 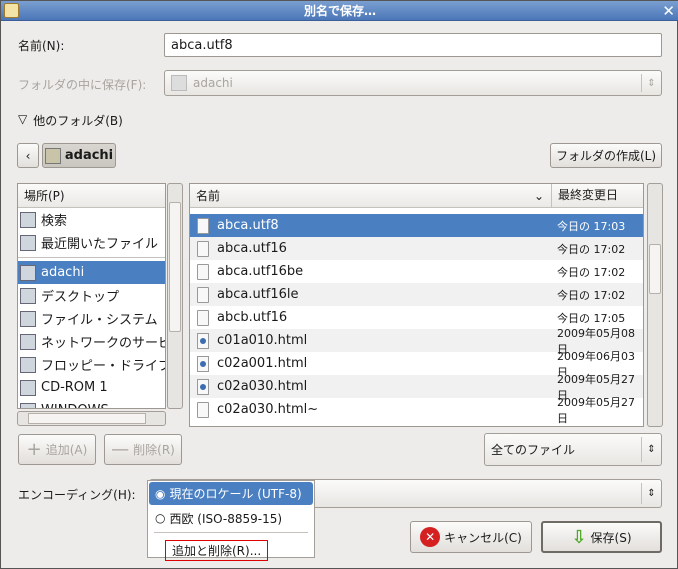 I want to click on places-vscrollbar, so click(x=175, y=296).